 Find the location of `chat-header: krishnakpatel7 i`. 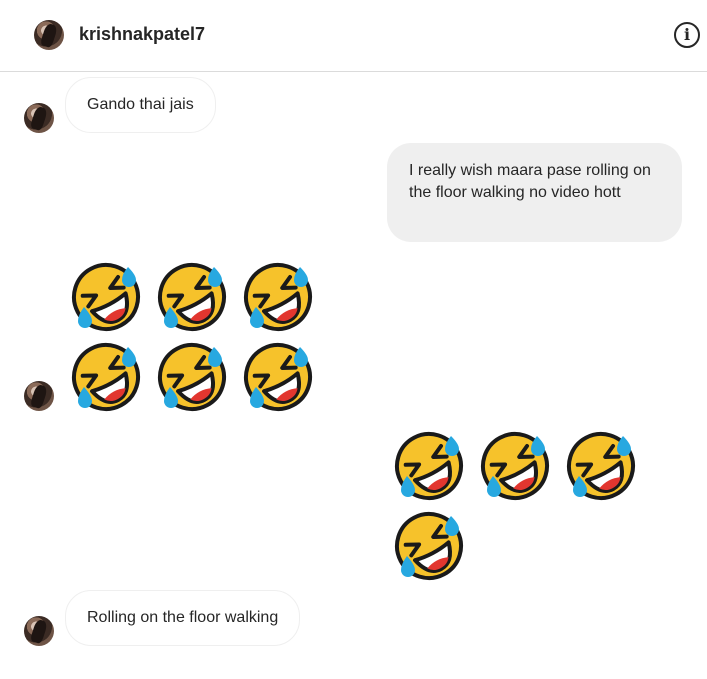

chat-header: krishnakpatel7 i is located at coordinates (353, 36).